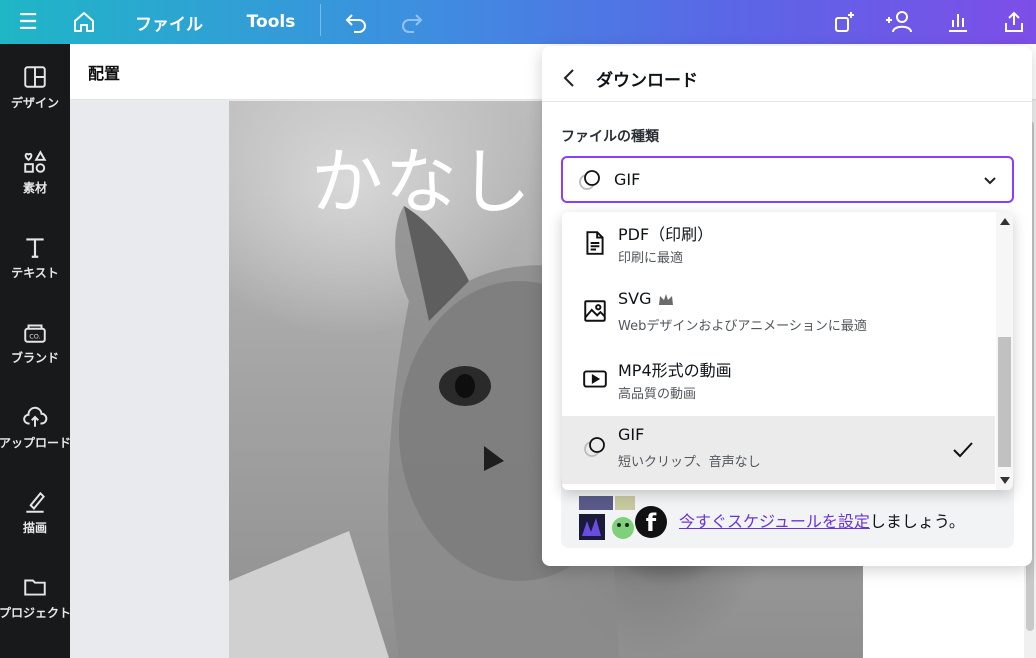  What do you see at coordinates (595, 379) in the screenshot?
I see `video-icon` at bounding box center [595, 379].